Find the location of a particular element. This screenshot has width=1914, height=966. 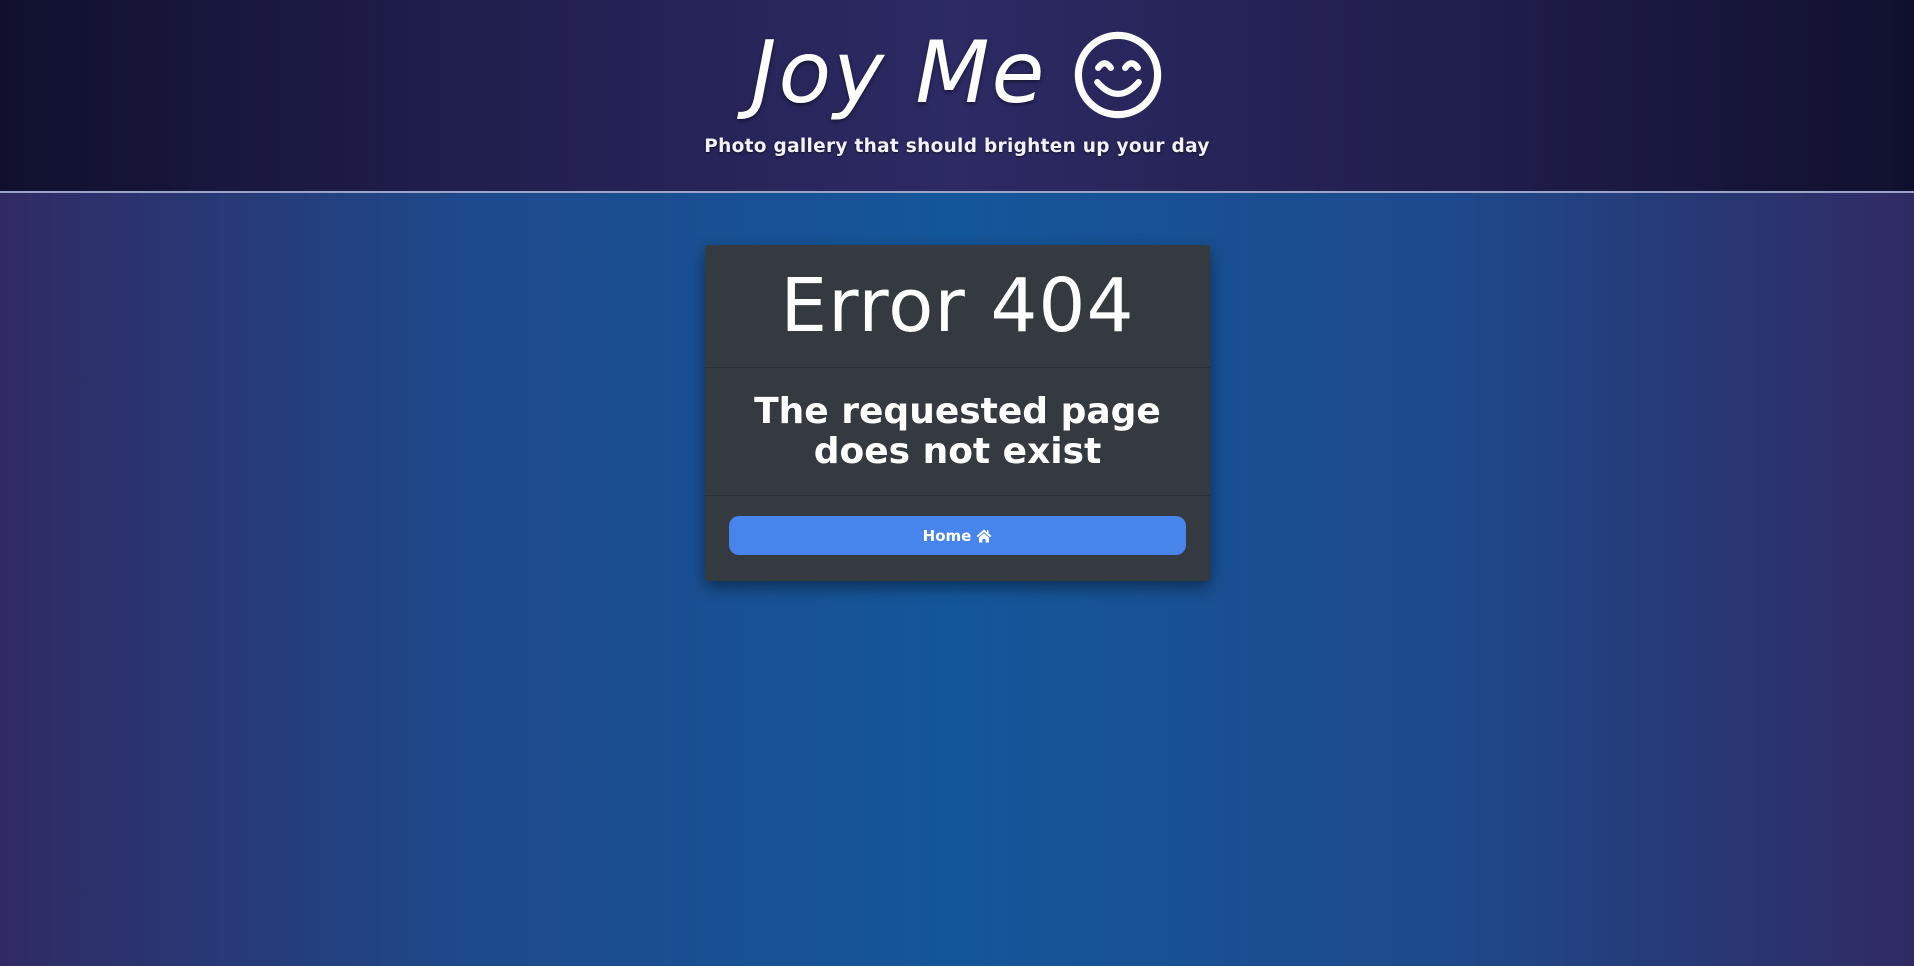

error-message: The requested page does not exist is located at coordinates (957, 431).